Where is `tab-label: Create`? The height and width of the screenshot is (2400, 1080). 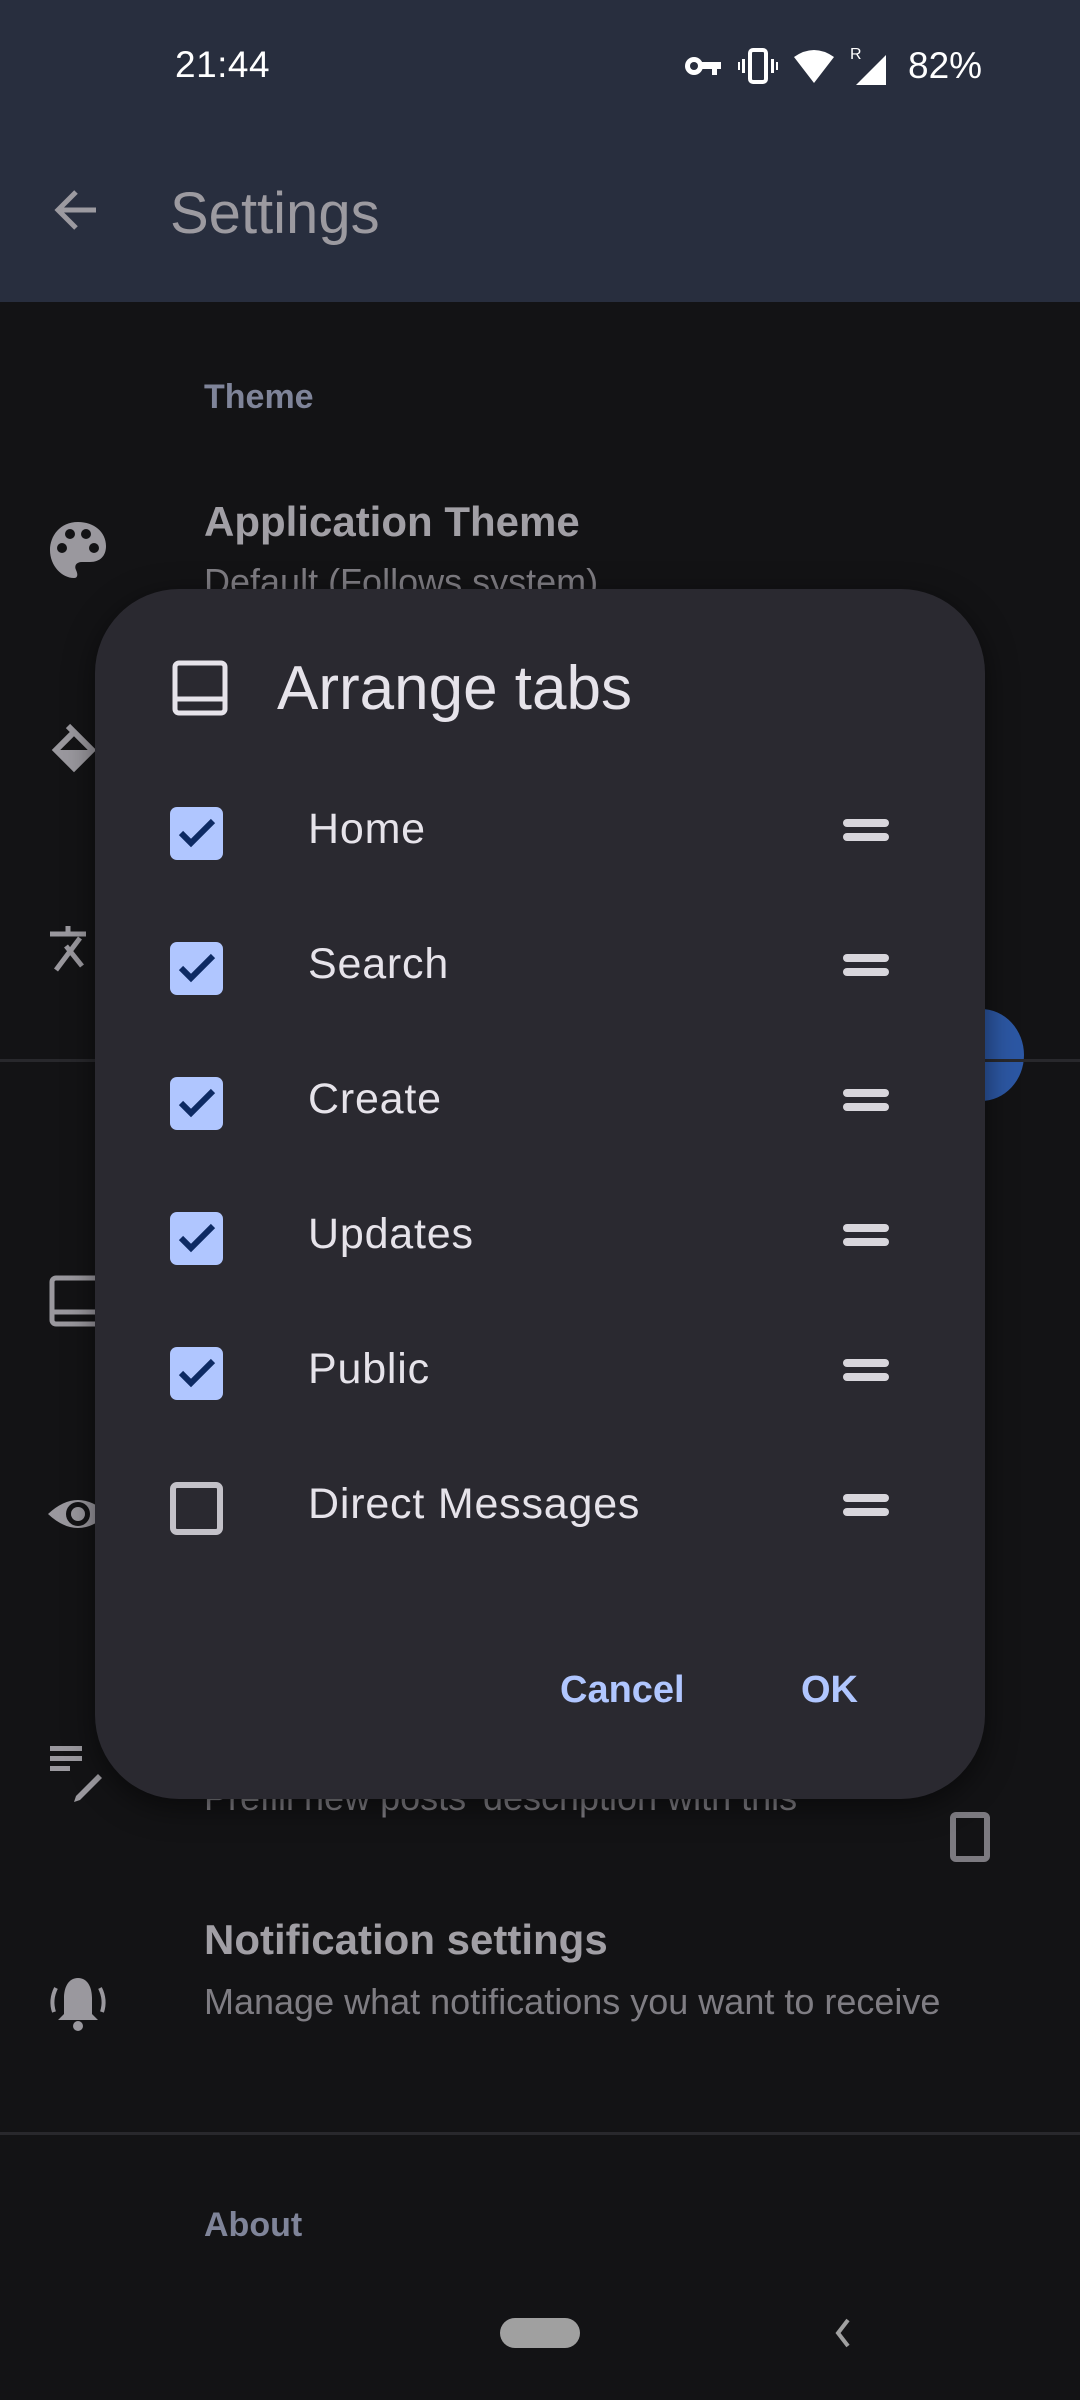 tab-label: Create is located at coordinates (375, 1099).